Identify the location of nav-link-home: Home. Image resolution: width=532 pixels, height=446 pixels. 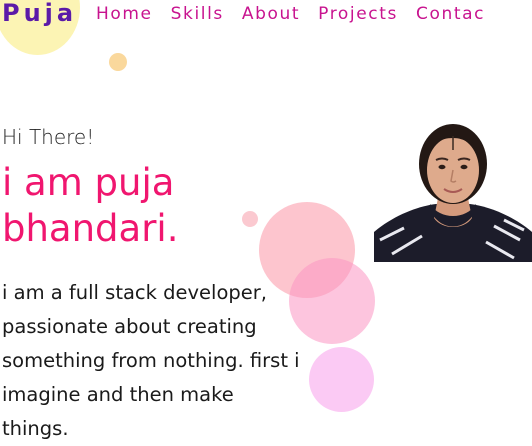
(124, 14).